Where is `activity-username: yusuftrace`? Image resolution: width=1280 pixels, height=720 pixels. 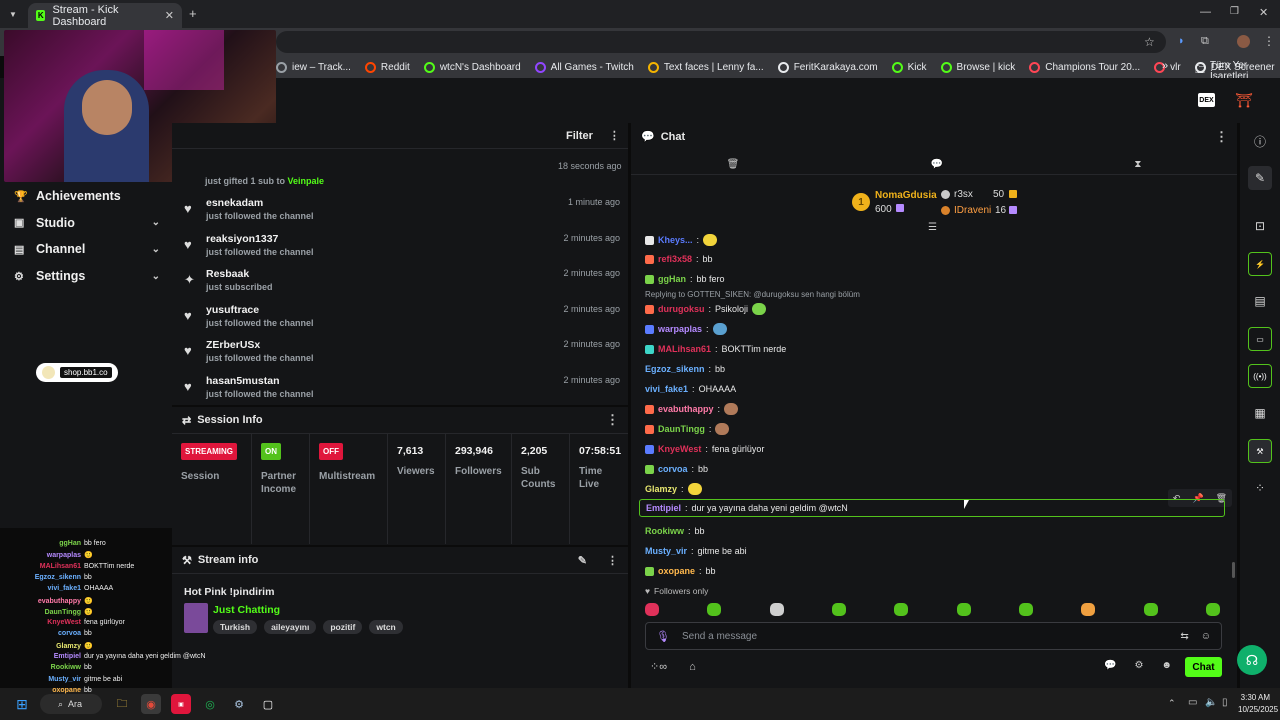
activity-username: yusuftrace is located at coordinates (232, 310).